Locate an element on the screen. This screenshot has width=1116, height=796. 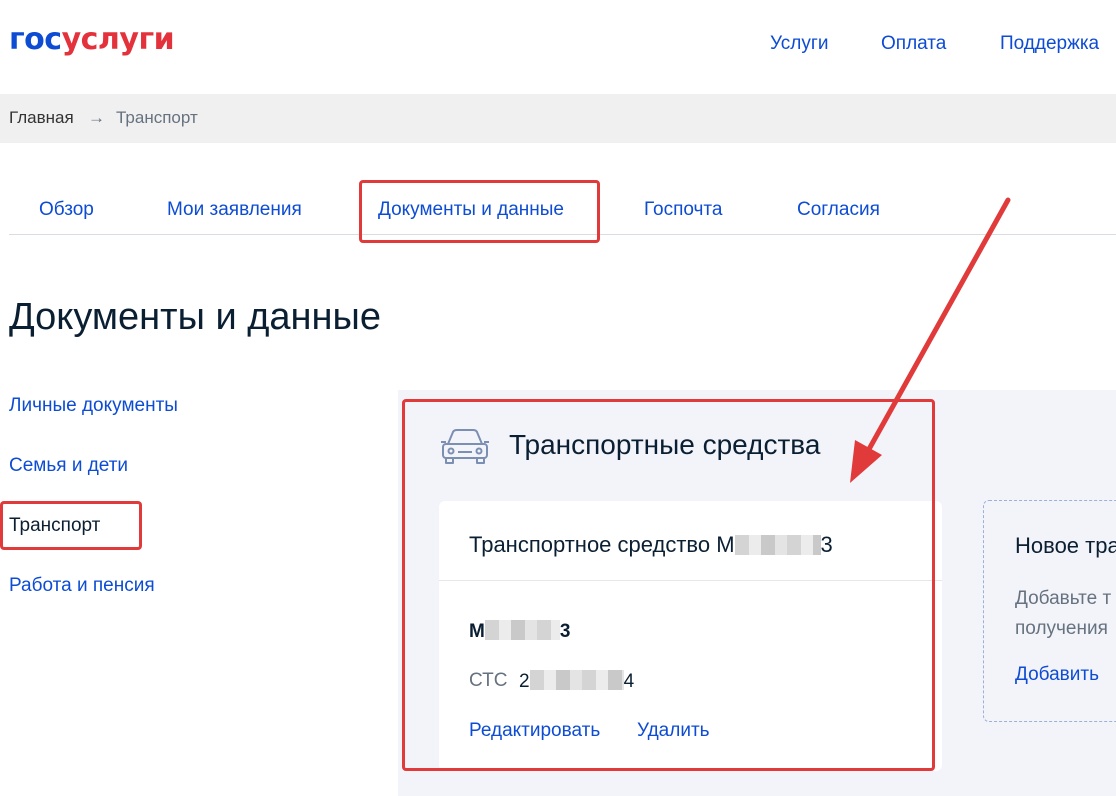
add-vehicle-title: Новое тра is located at coordinates (1065, 545).